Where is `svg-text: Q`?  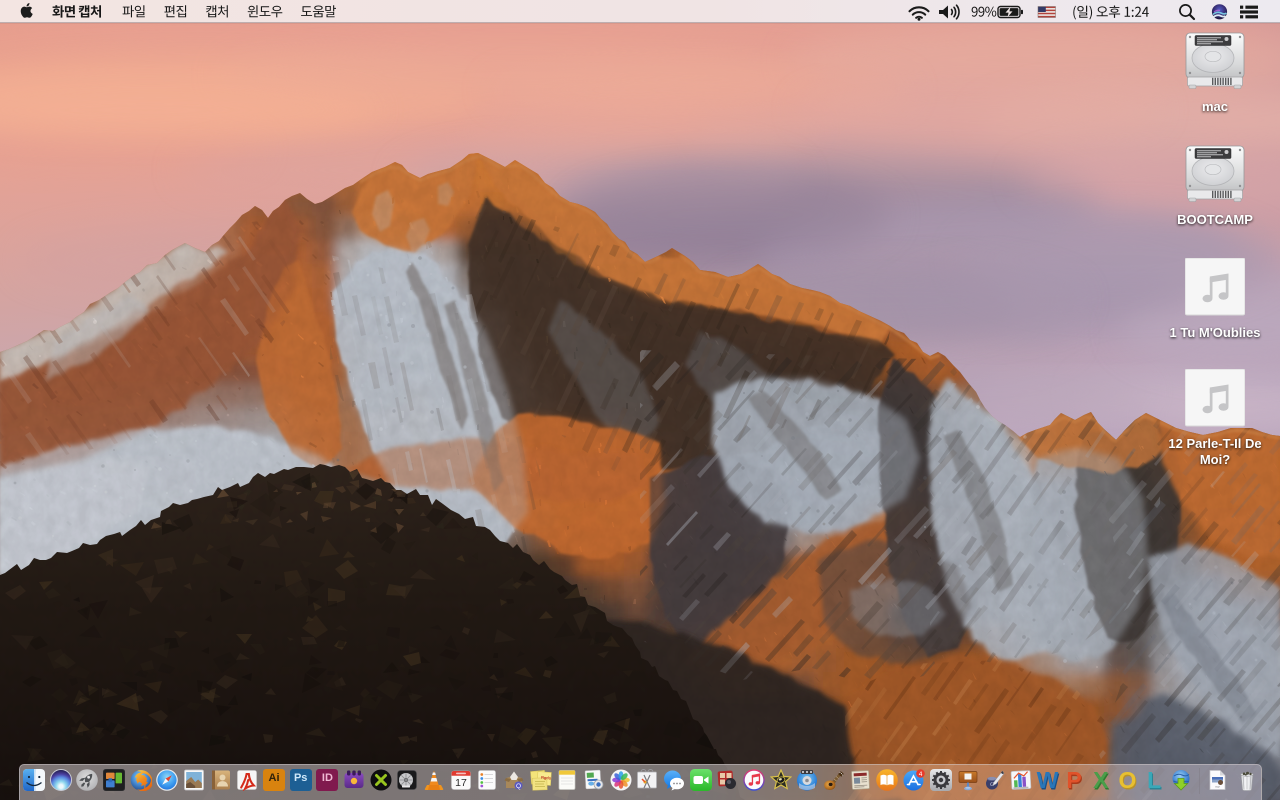
svg-text: Q is located at coordinates (518, 786).